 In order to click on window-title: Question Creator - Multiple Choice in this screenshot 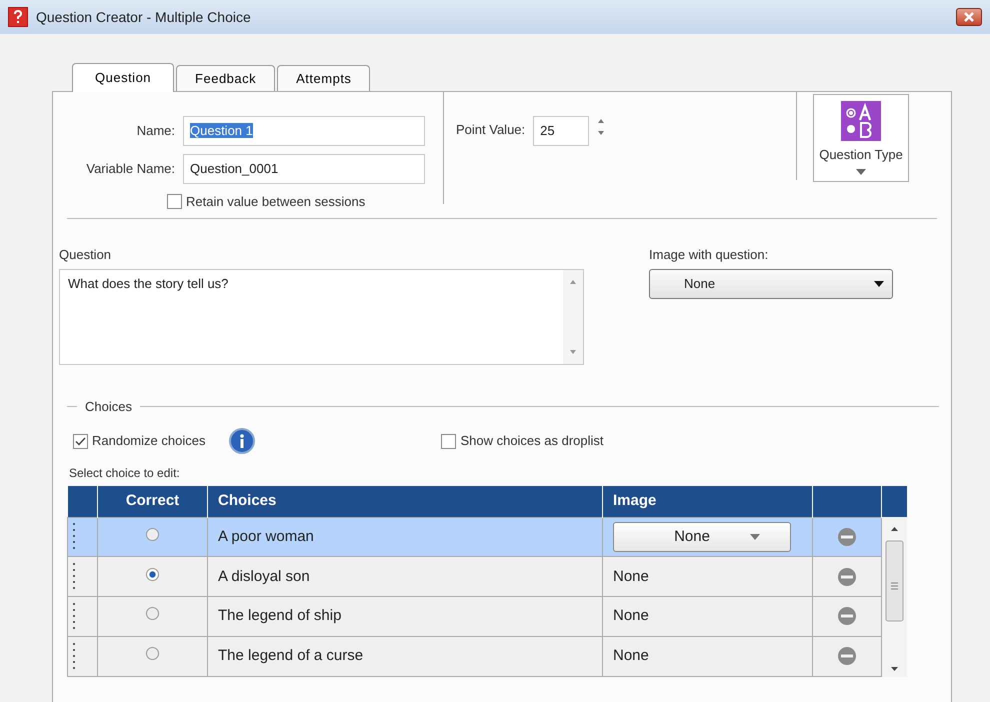, I will do `click(143, 17)`.